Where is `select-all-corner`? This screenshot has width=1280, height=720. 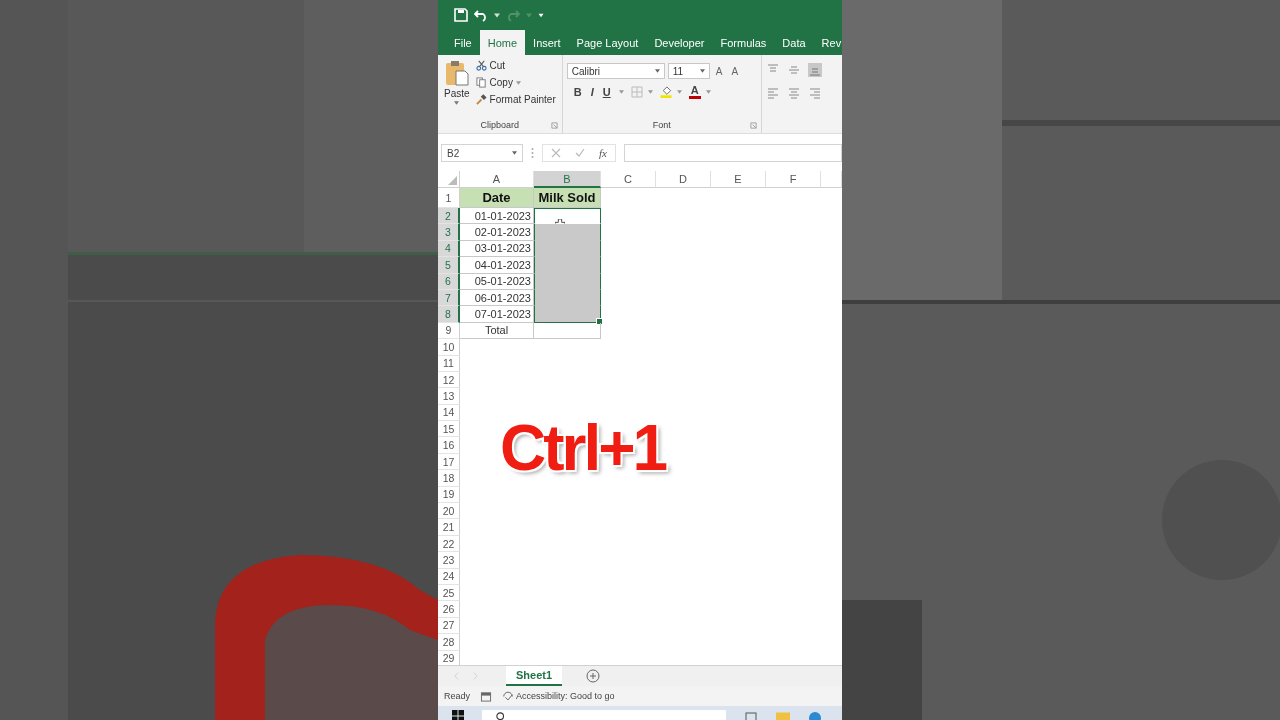 select-all-corner is located at coordinates (449, 179).